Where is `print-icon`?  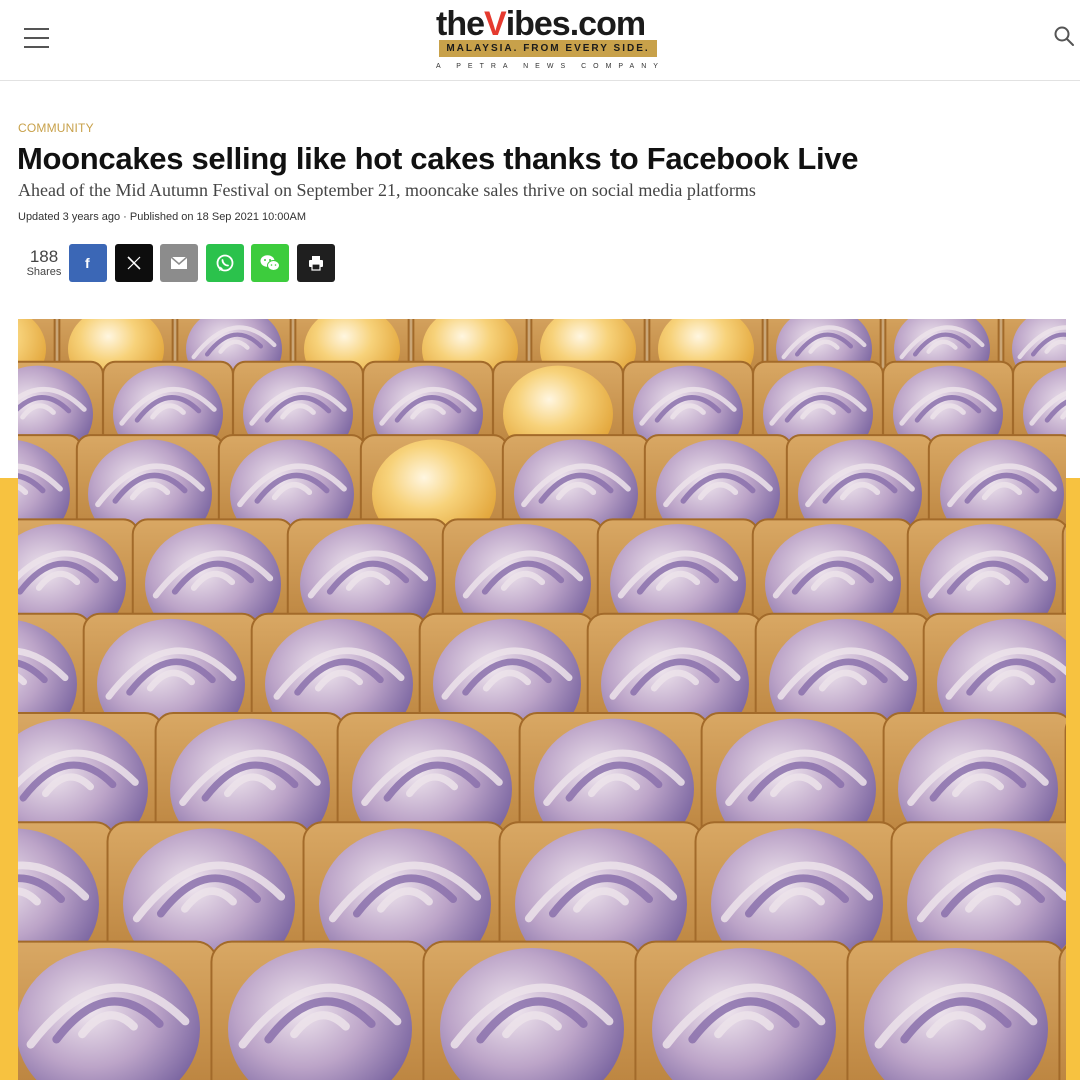
print-icon is located at coordinates (316, 263).